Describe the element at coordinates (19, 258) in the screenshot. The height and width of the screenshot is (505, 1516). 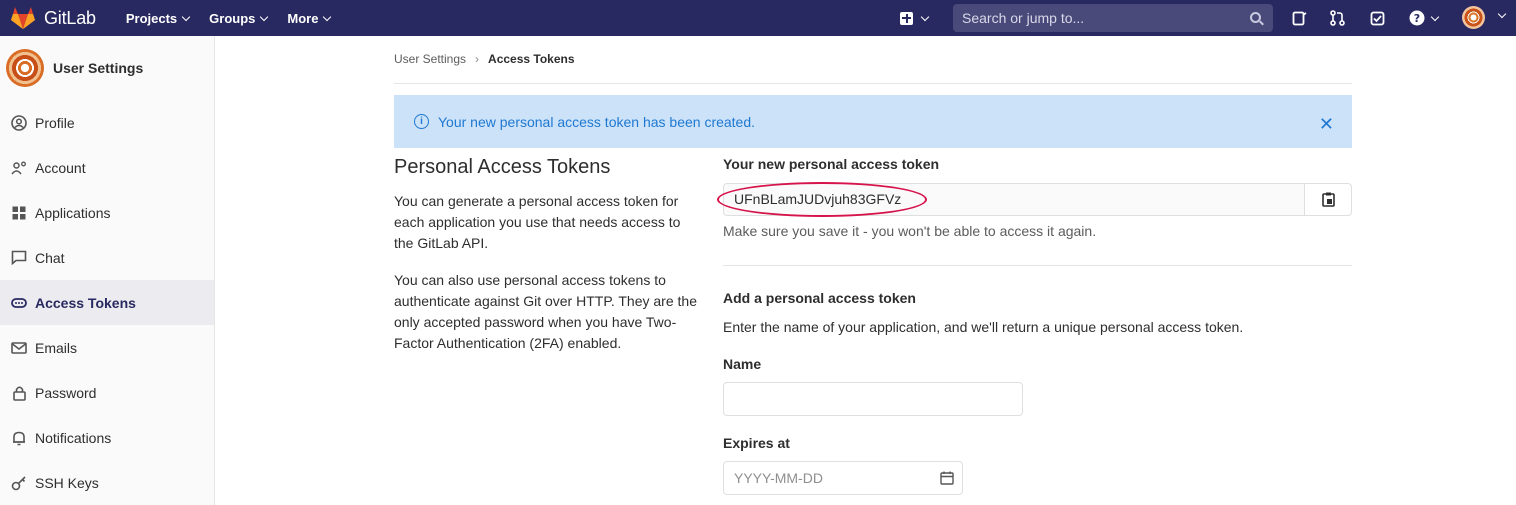
I see `chat-icon` at that location.